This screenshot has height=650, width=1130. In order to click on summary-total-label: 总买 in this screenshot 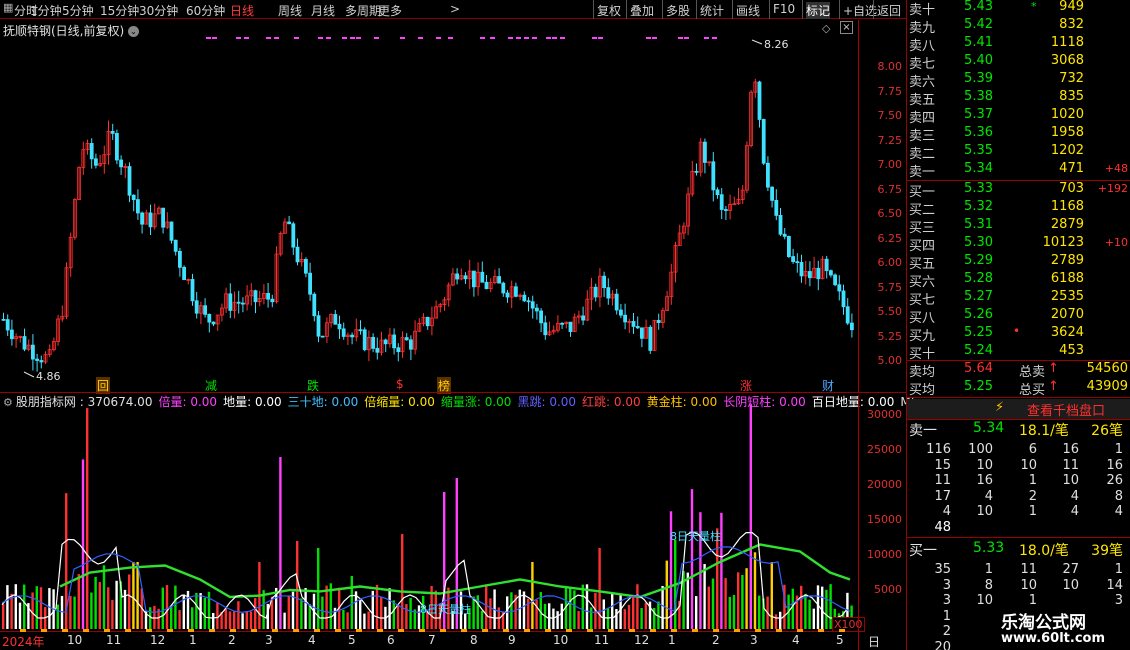, I will do `click(1032, 390)`.